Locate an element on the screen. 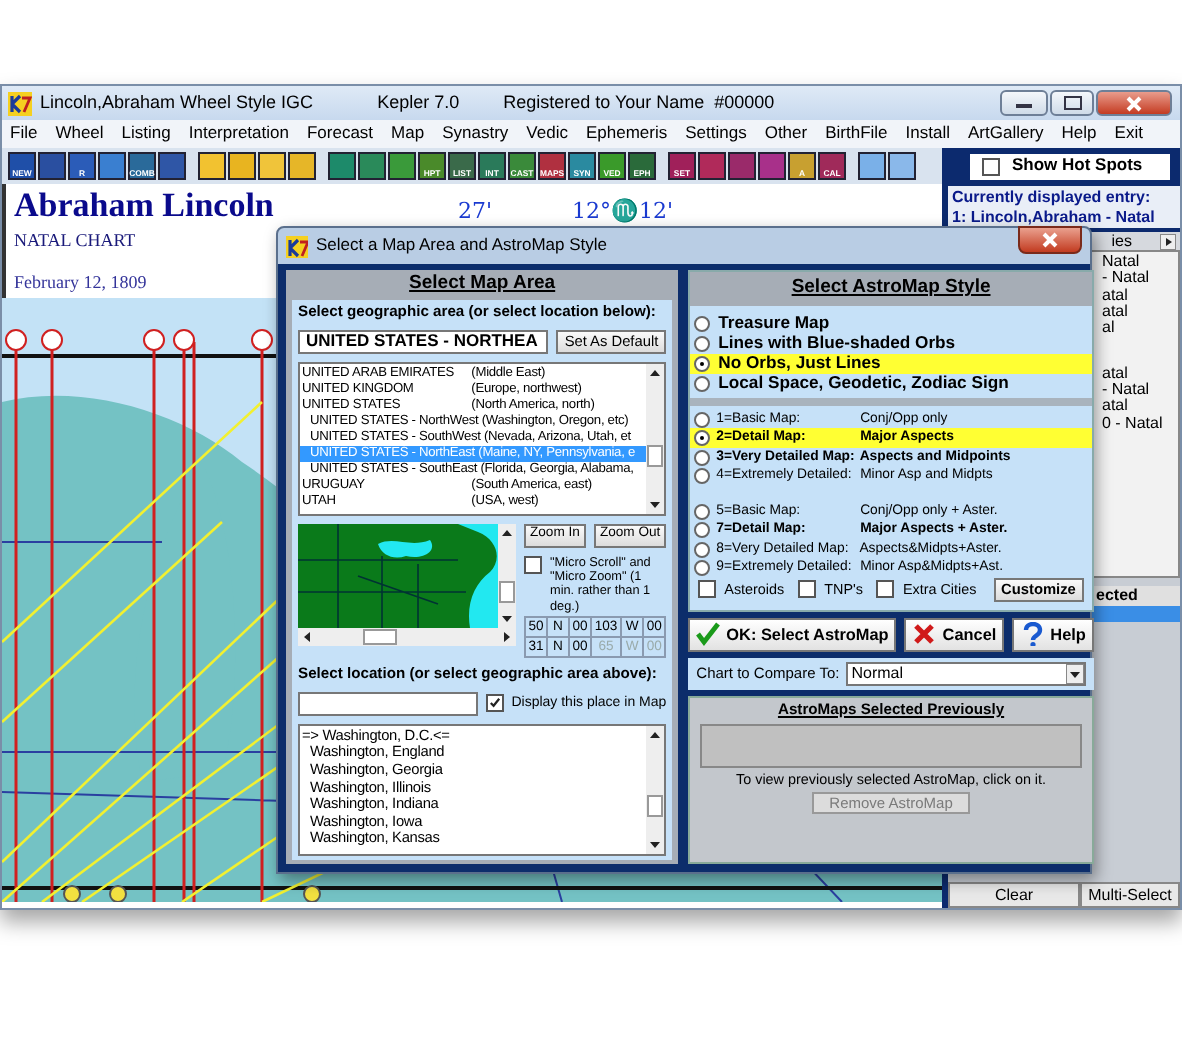 The image size is (1182, 1050). list-item: al is located at coordinates (1140, 329).